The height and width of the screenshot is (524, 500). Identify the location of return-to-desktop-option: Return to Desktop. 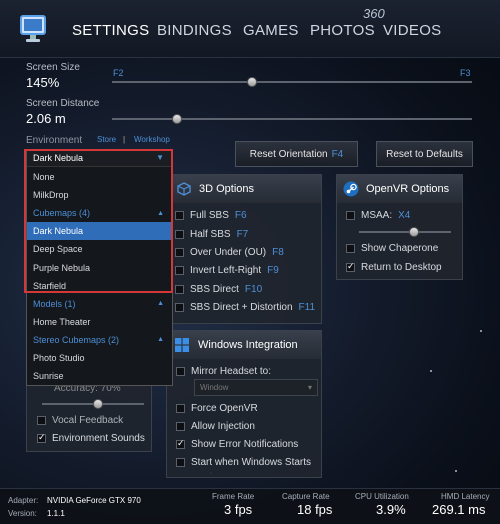
(394, 267).